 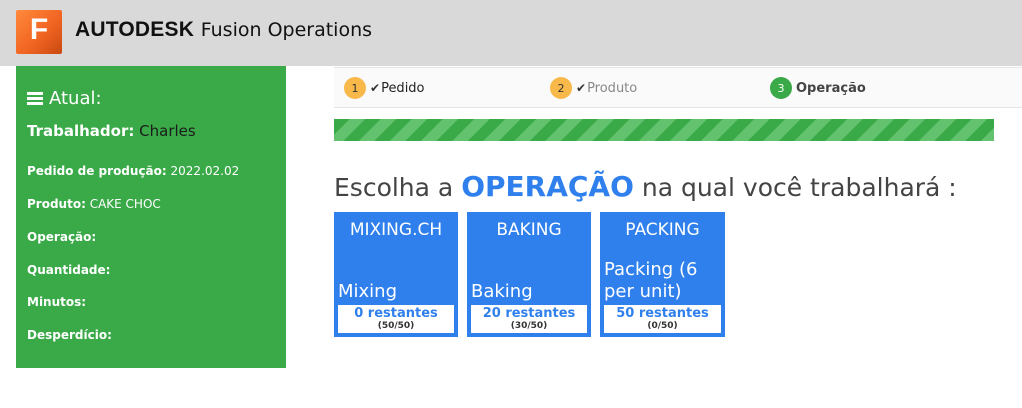 I want to click on waste-row: Desperdício:, so click(x=69, y=335).